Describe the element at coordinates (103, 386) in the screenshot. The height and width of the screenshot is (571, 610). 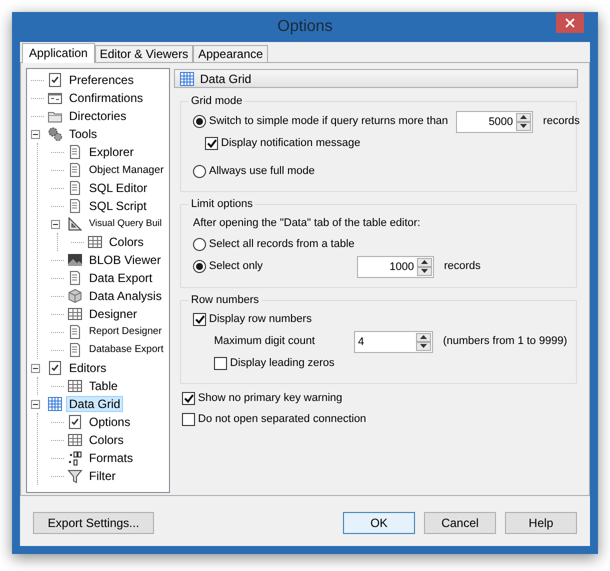
I see `tree-item: Table` at that location.